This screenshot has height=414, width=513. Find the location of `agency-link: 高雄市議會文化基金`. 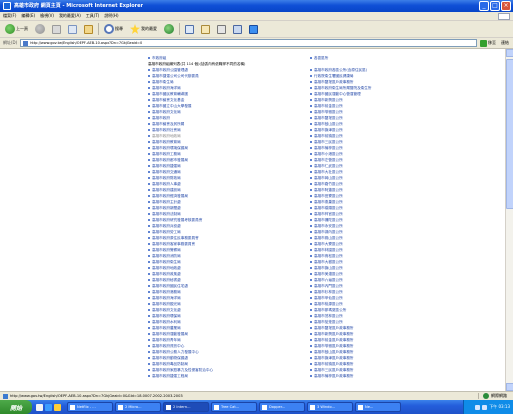

agency-link: 高雄市議會文化基金 is located at coordinates (168, 100).